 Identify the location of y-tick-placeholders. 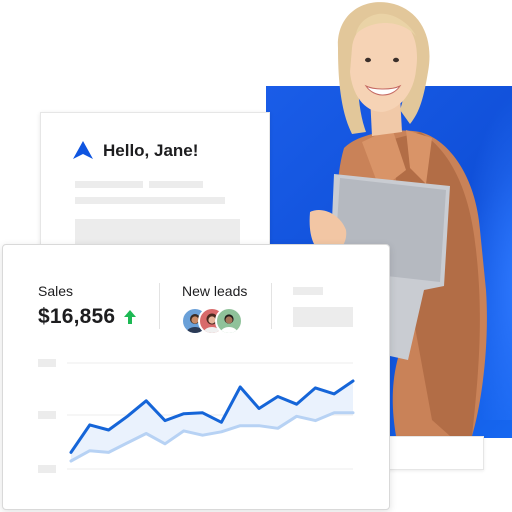
(47, 416).